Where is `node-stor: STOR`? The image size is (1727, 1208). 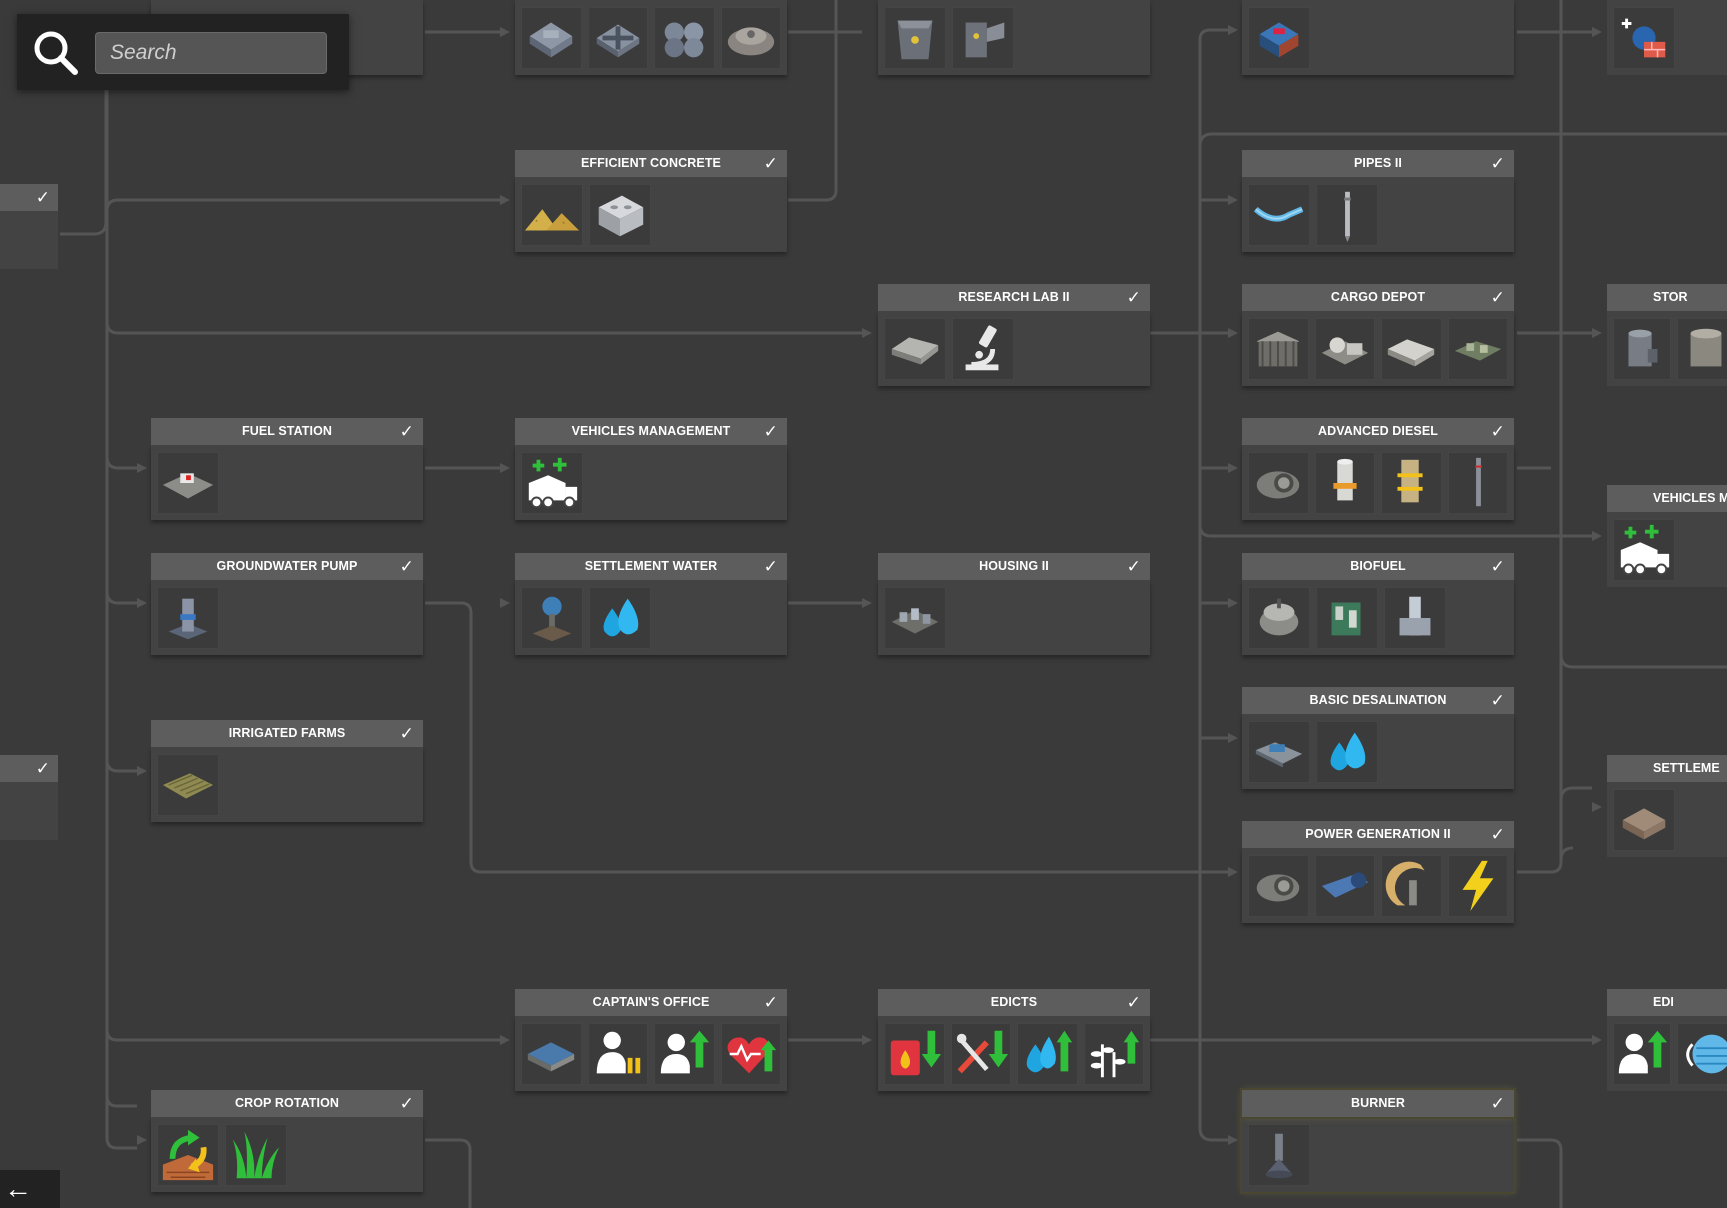
node-stor: STOR is located at coordinates (1667, 335).